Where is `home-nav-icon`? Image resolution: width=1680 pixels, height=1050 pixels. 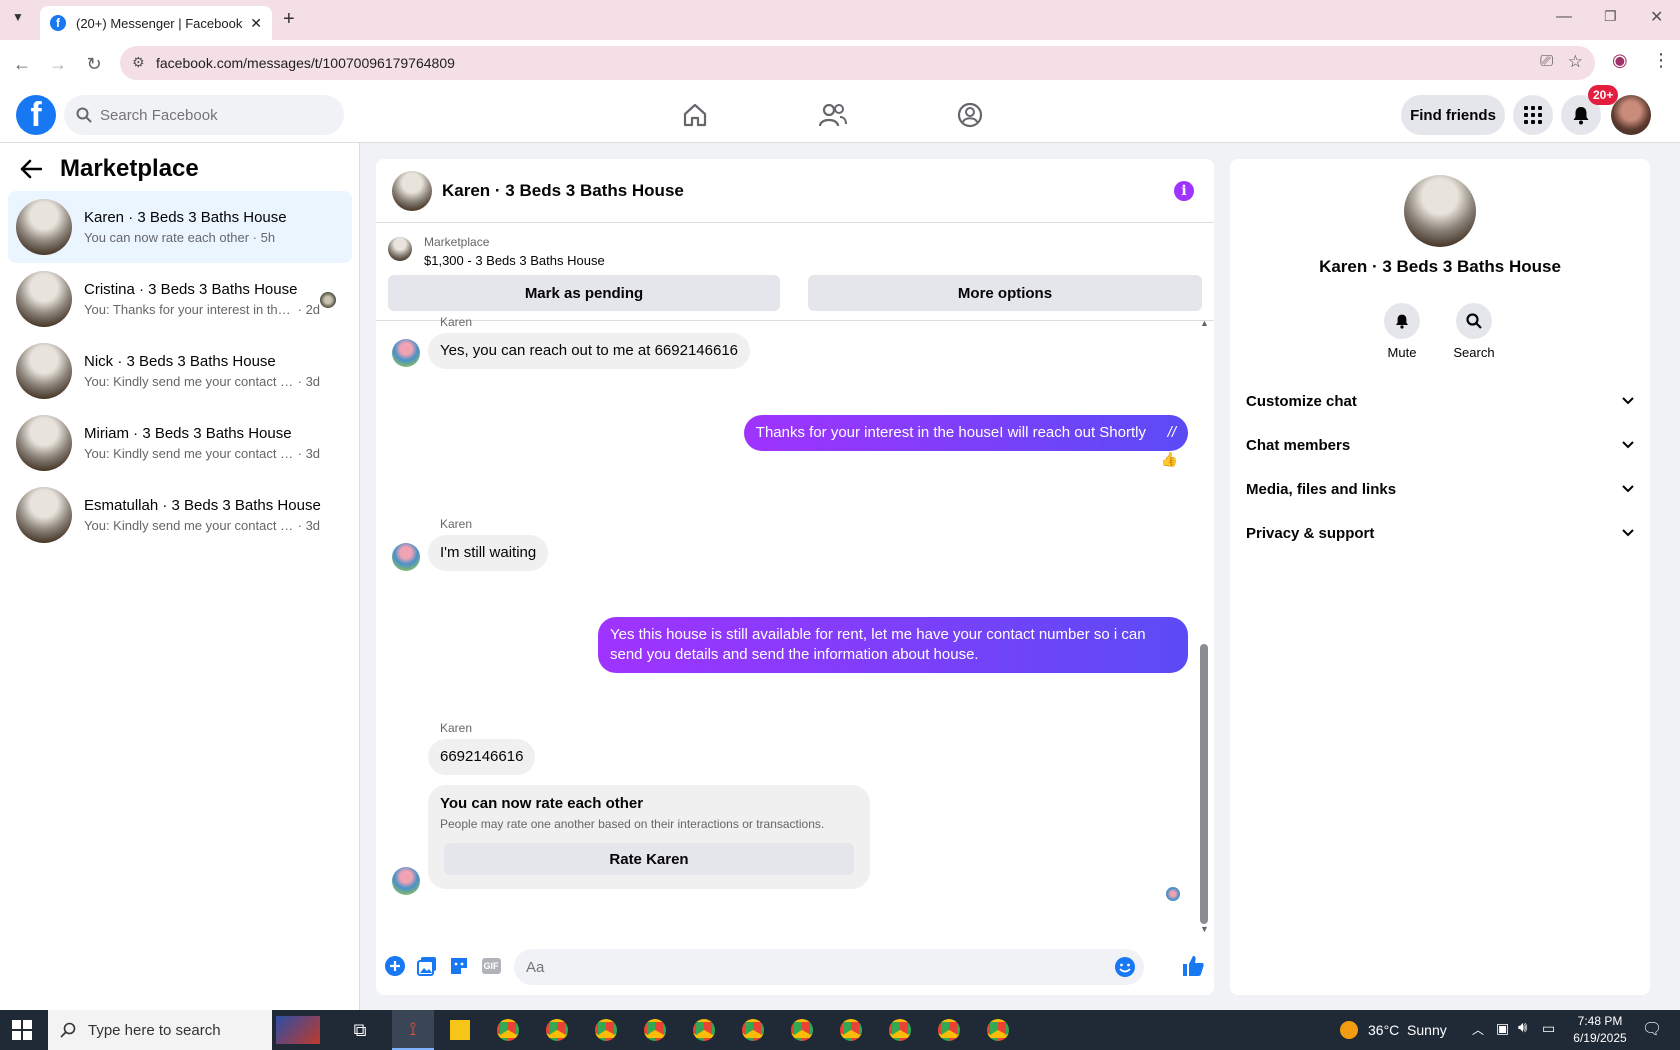
home-nav-icon is located at coordinates (695, 115).